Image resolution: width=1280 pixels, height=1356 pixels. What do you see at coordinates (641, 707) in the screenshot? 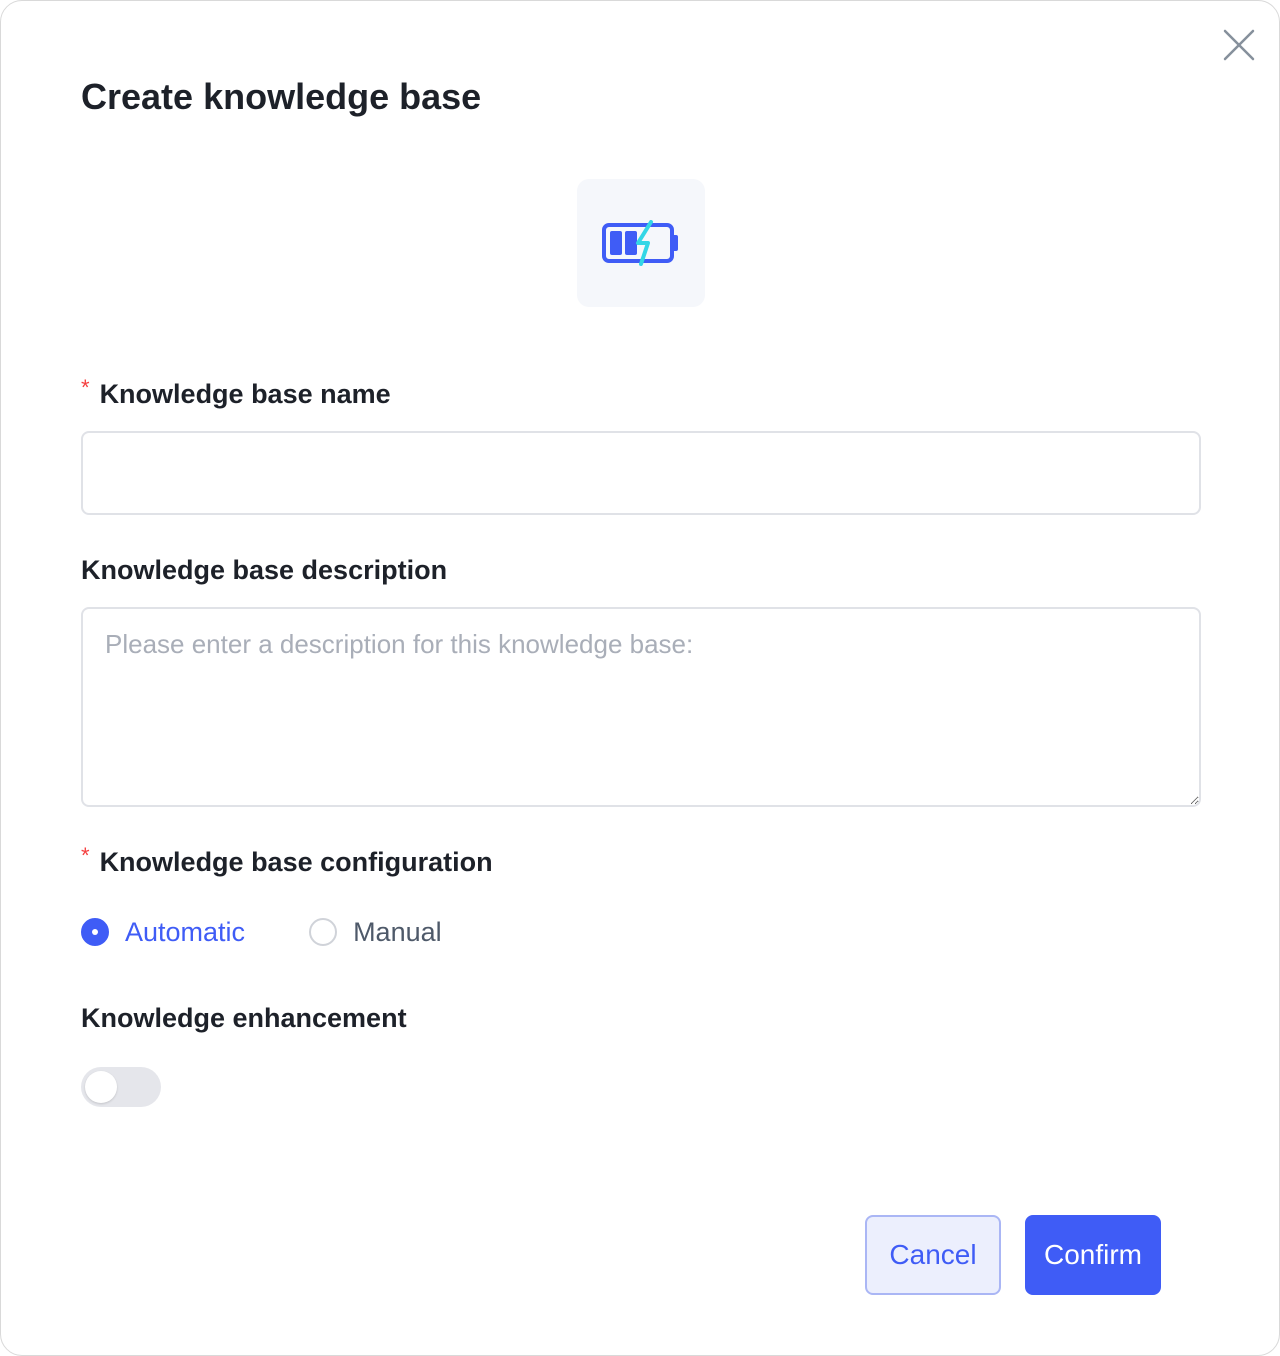
I see `knowledge-base-description-textarea` at bounding box center [641, 707].